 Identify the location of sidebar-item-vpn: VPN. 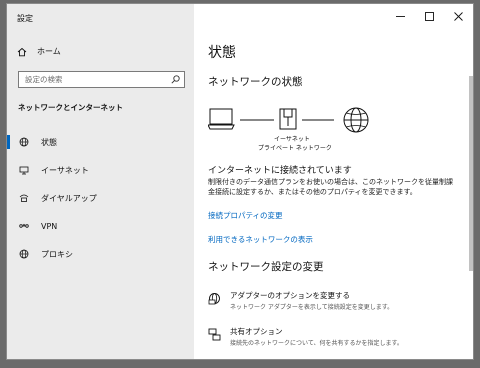
(100, 226).